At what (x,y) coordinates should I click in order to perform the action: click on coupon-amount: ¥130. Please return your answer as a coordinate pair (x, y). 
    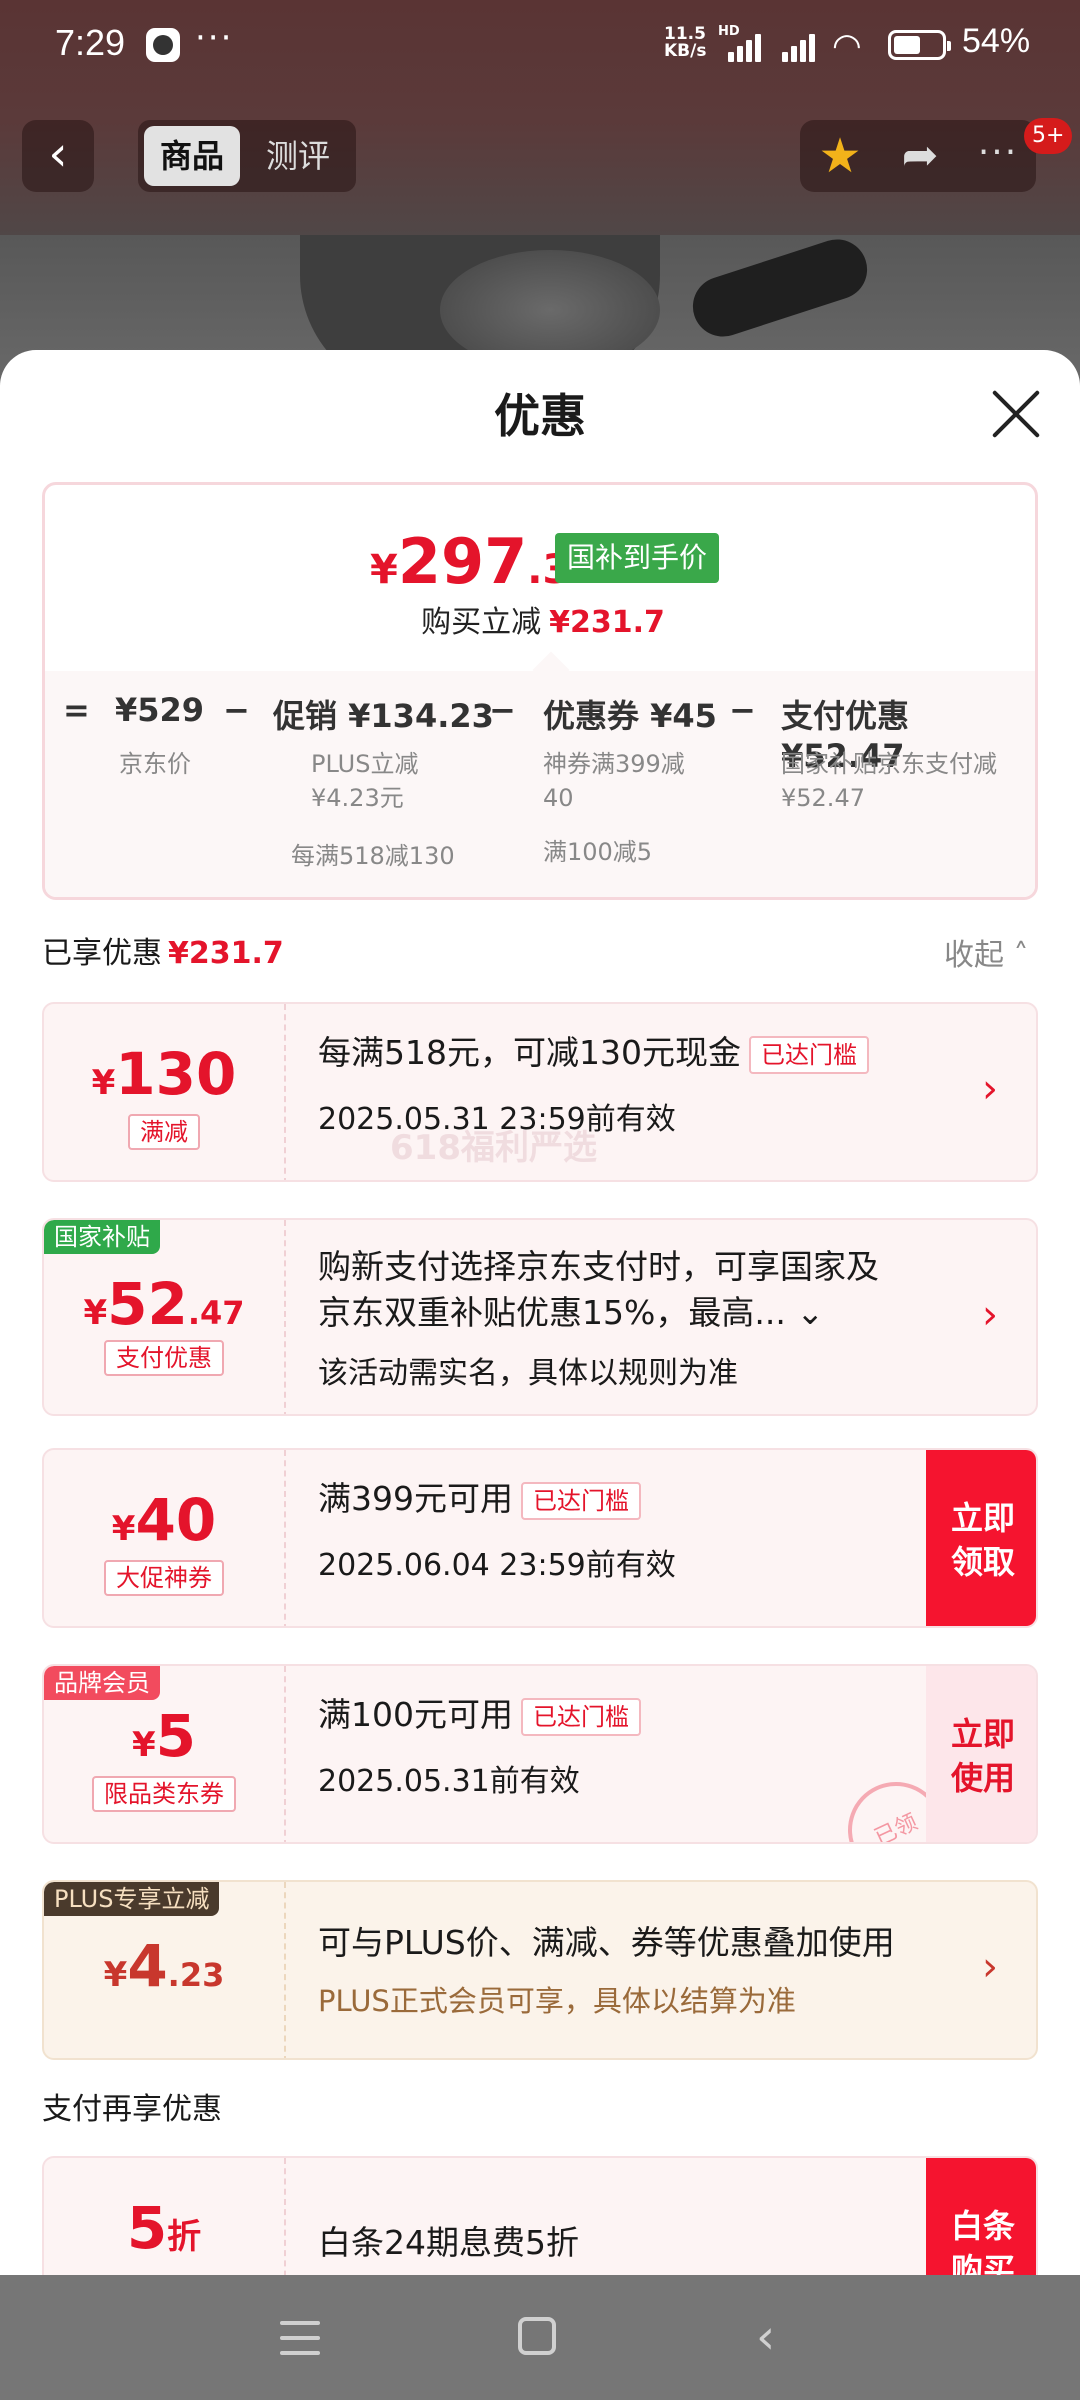
    Looking at the image, I should click on (164, 1074).